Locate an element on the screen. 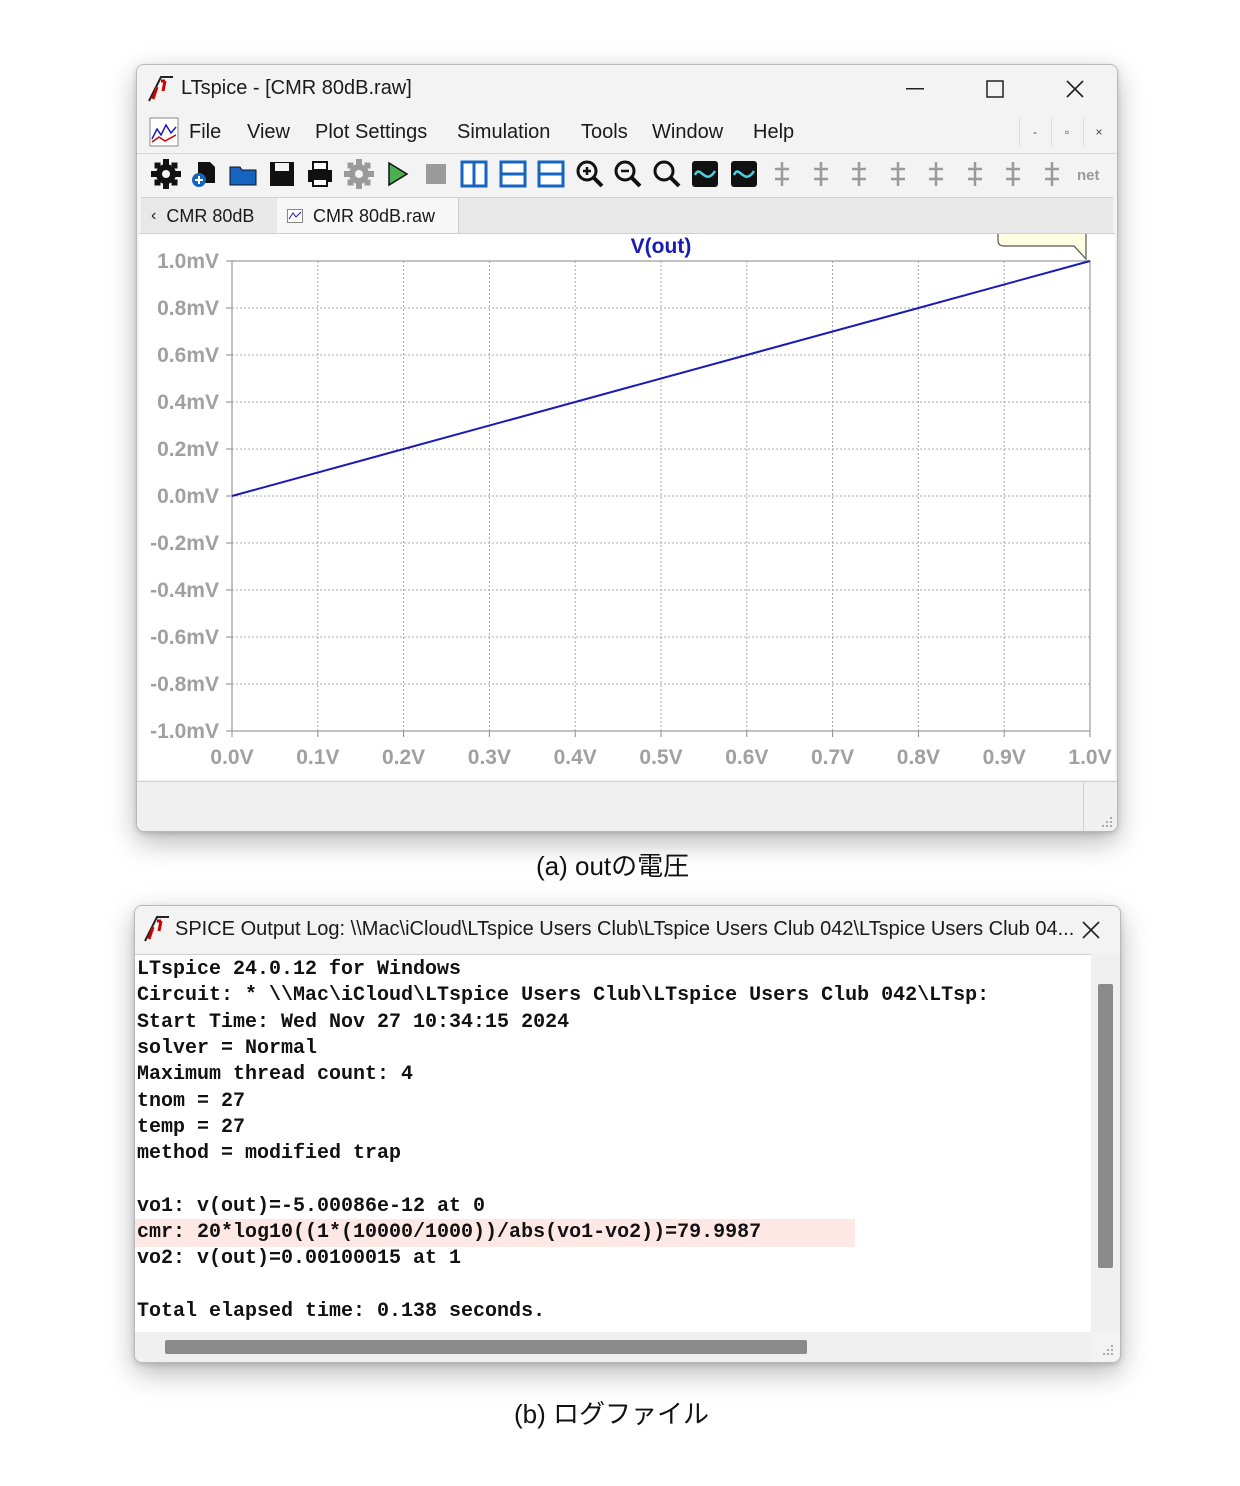  inductor-icon is located at coordinates (975, 174).